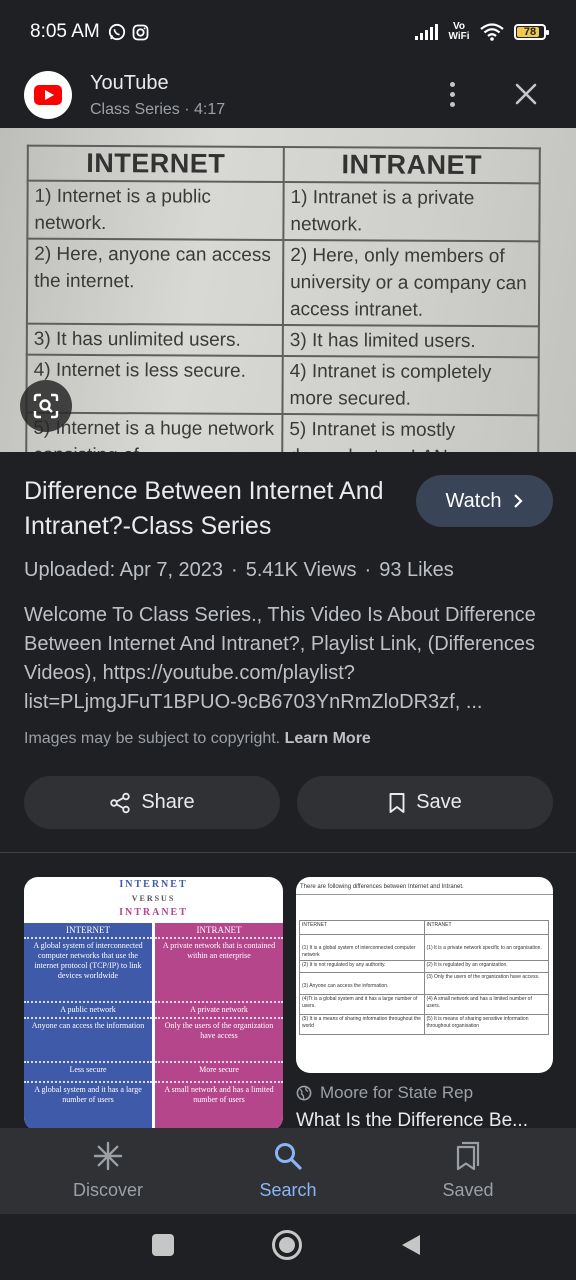 Image resolution: width=576 pixels, height=1280 pixels. I want to click on hero-cell: 1) Intranet is a private network., so click(411, 212).